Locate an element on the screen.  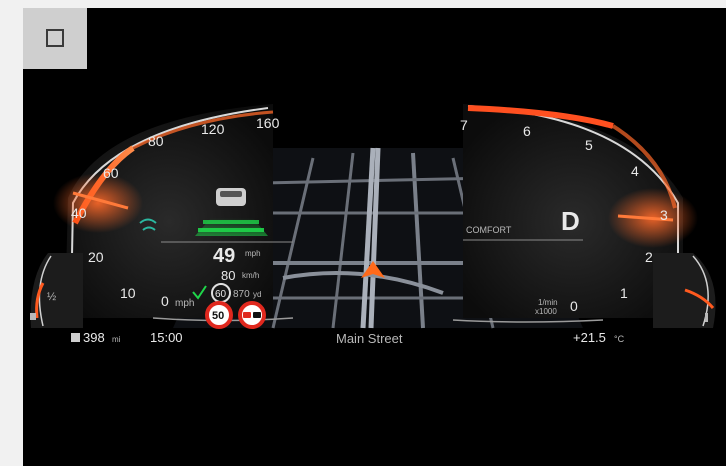
rpm-tick-2: 2 is located at coordinates (649, 257).